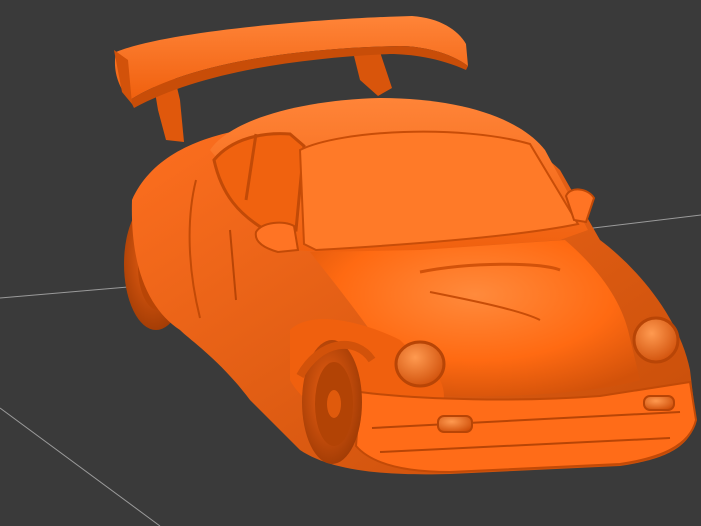  I want to click on front-hub, so click(334, 404).